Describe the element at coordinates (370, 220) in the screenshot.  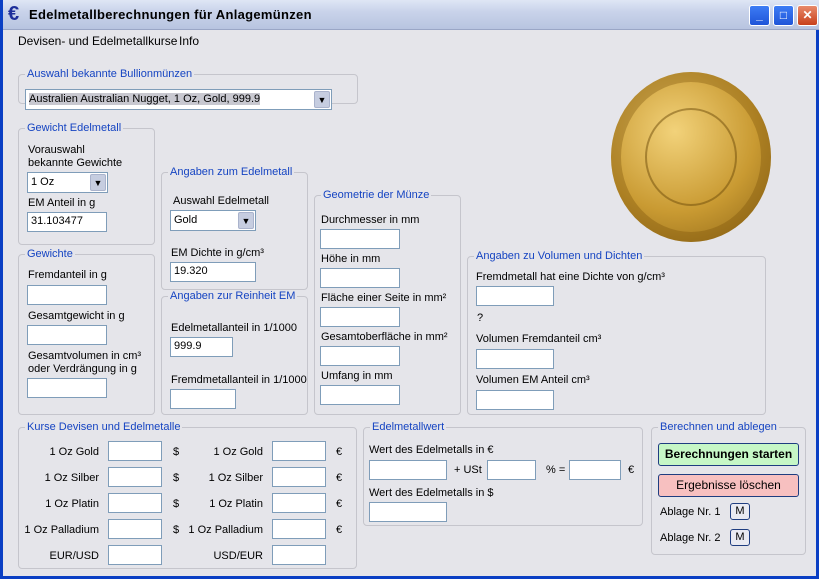
I see `durchmesser-label: Durchmesser in mm` at that location.